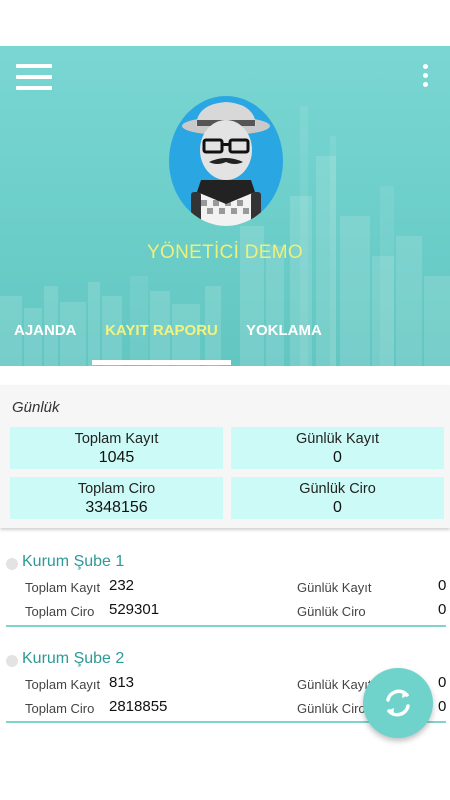 This screenshot has height=800, width=450. What do you see at coordinates (426, 77) in the screenshot?
I see `vertical-dots-icon` at bounding box center [426, 77].